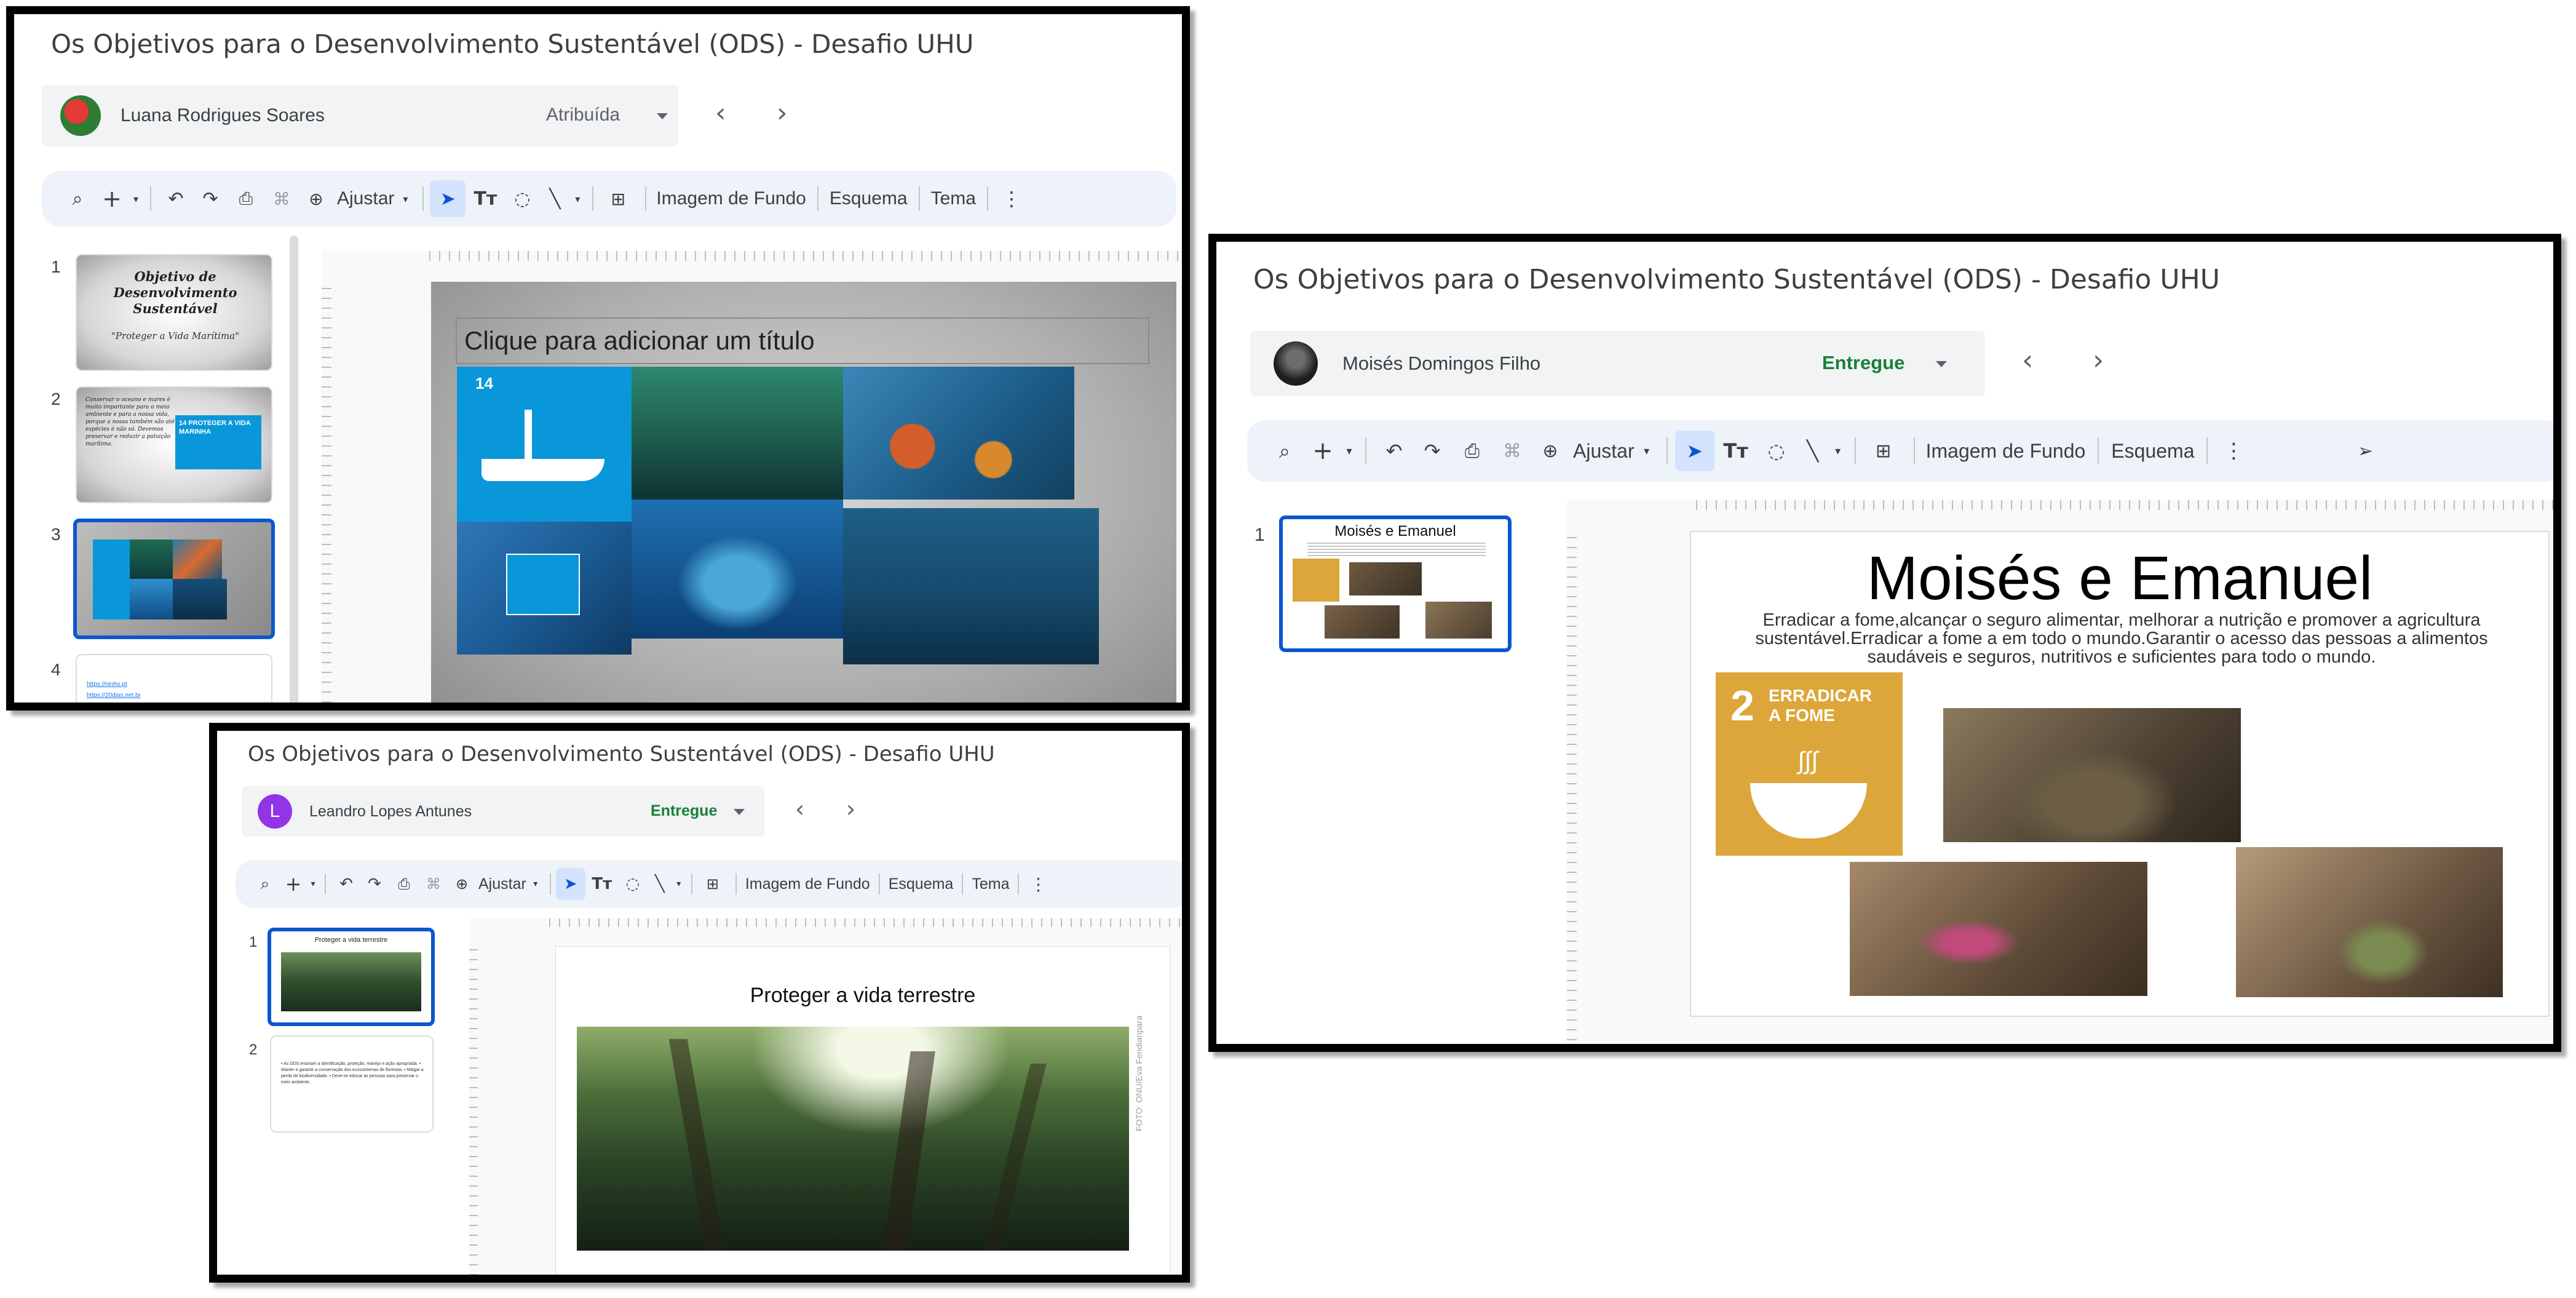  What do you see at coordinates (351, 977) in the screenshot?
I see `slide-thumbnail-1: Proteger a vida terrestre` at bounding box center [351, 977].